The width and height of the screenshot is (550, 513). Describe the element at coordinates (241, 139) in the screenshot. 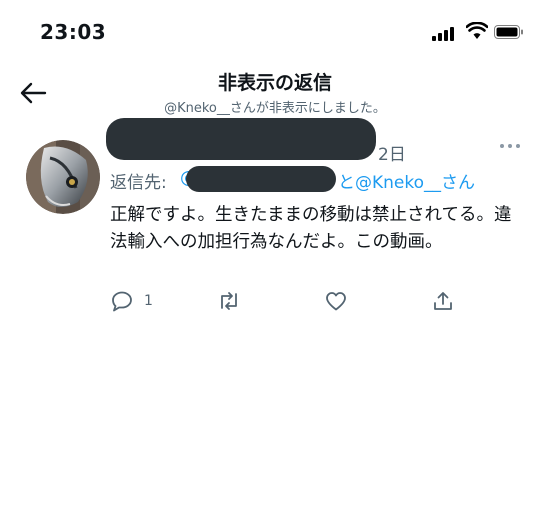

I see `redacted-display-name` at that location.